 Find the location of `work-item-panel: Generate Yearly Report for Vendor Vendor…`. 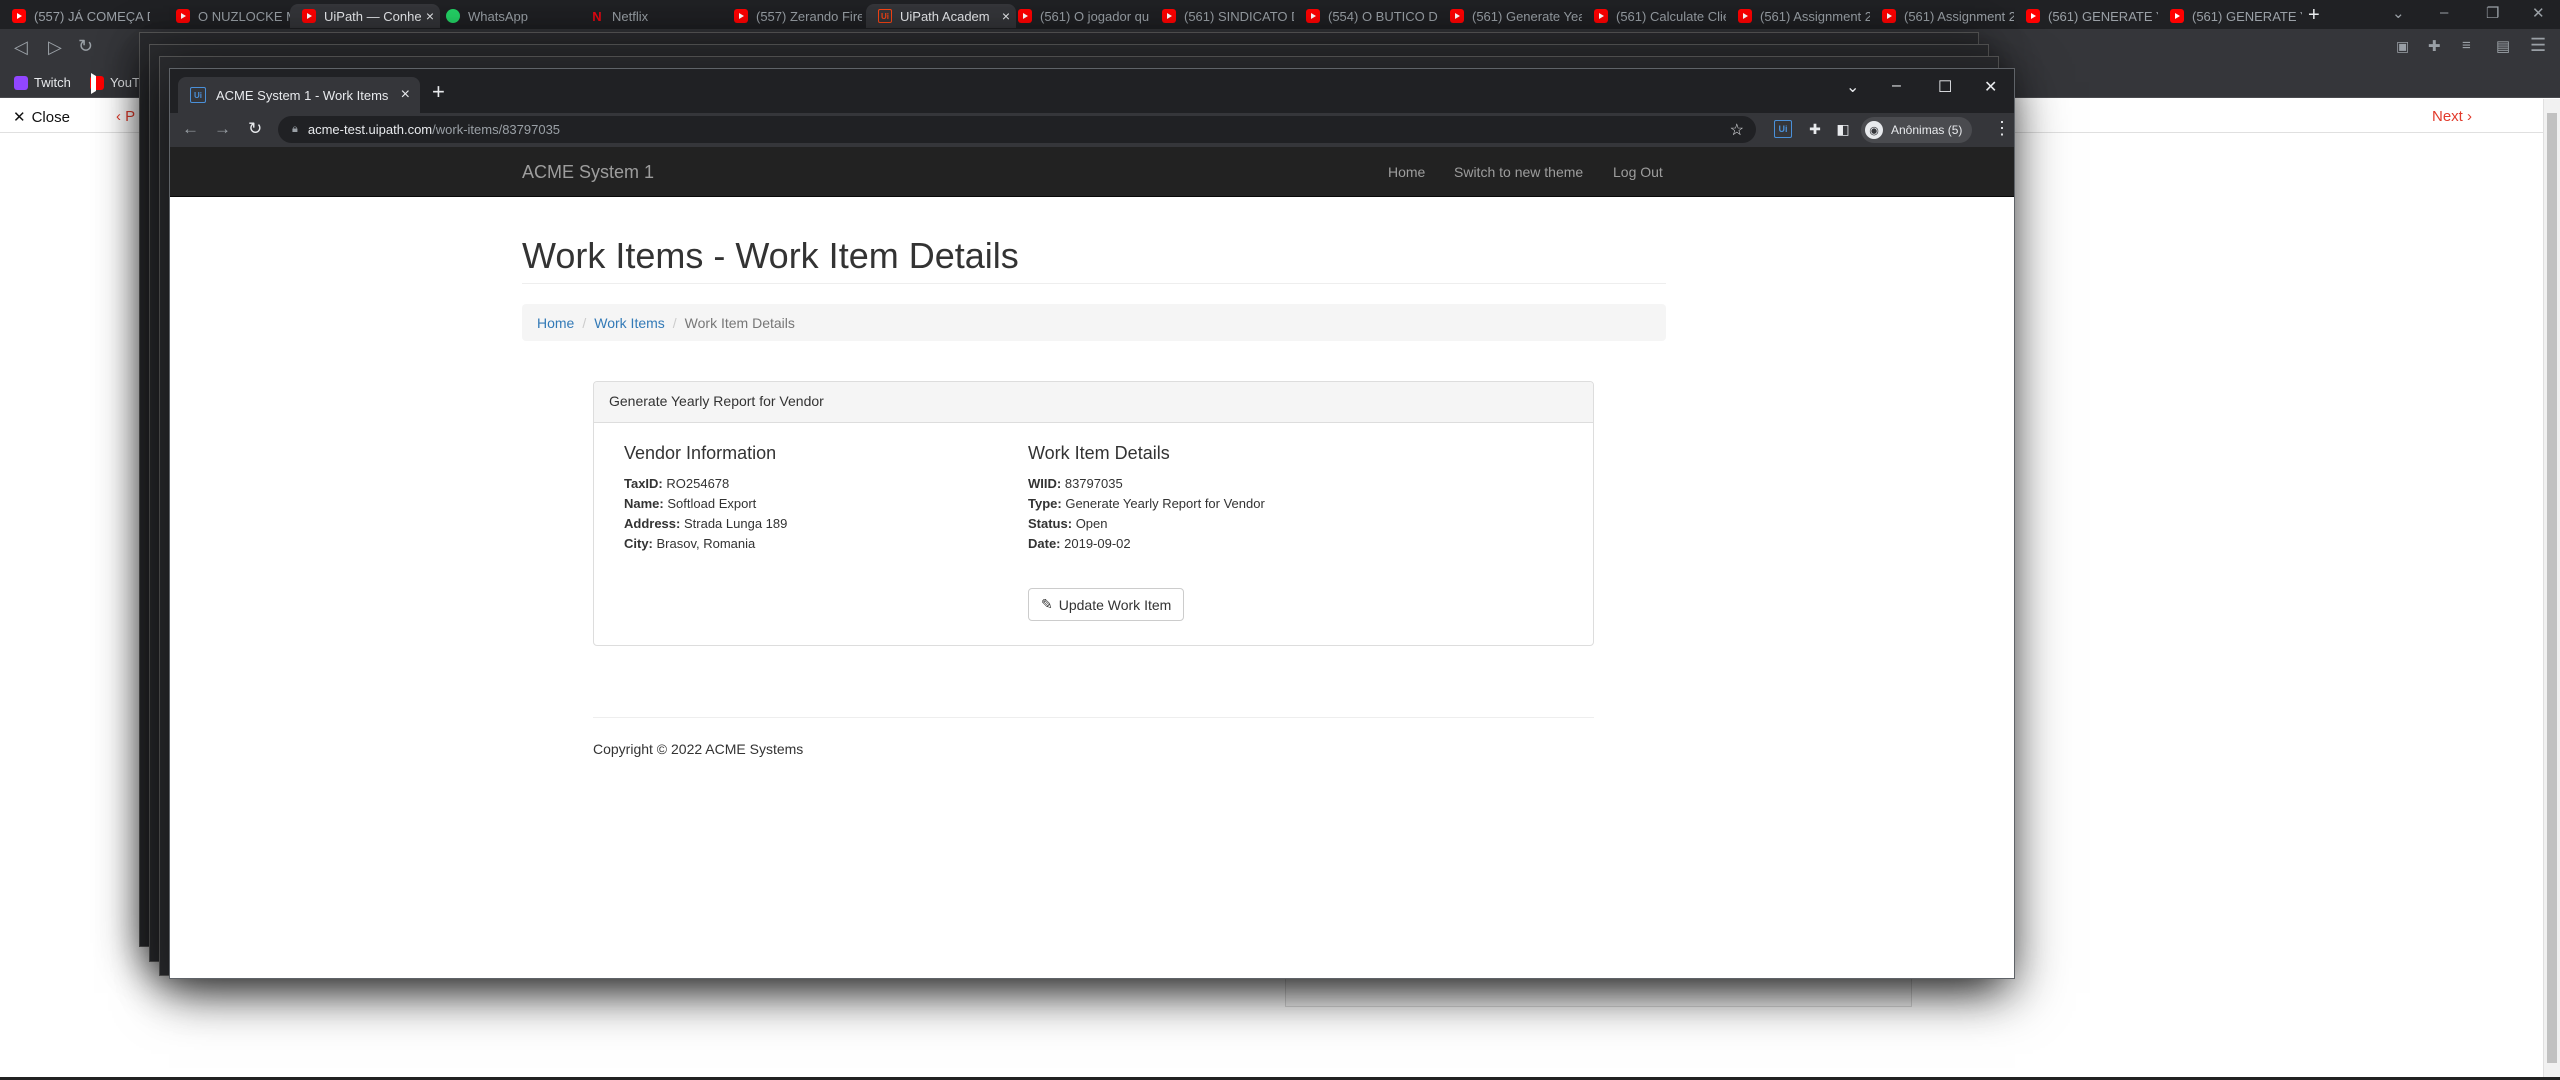

work-item-panel: Generate Yearly Report for Vendor Vendor… is located at coordinates (1093, 513).